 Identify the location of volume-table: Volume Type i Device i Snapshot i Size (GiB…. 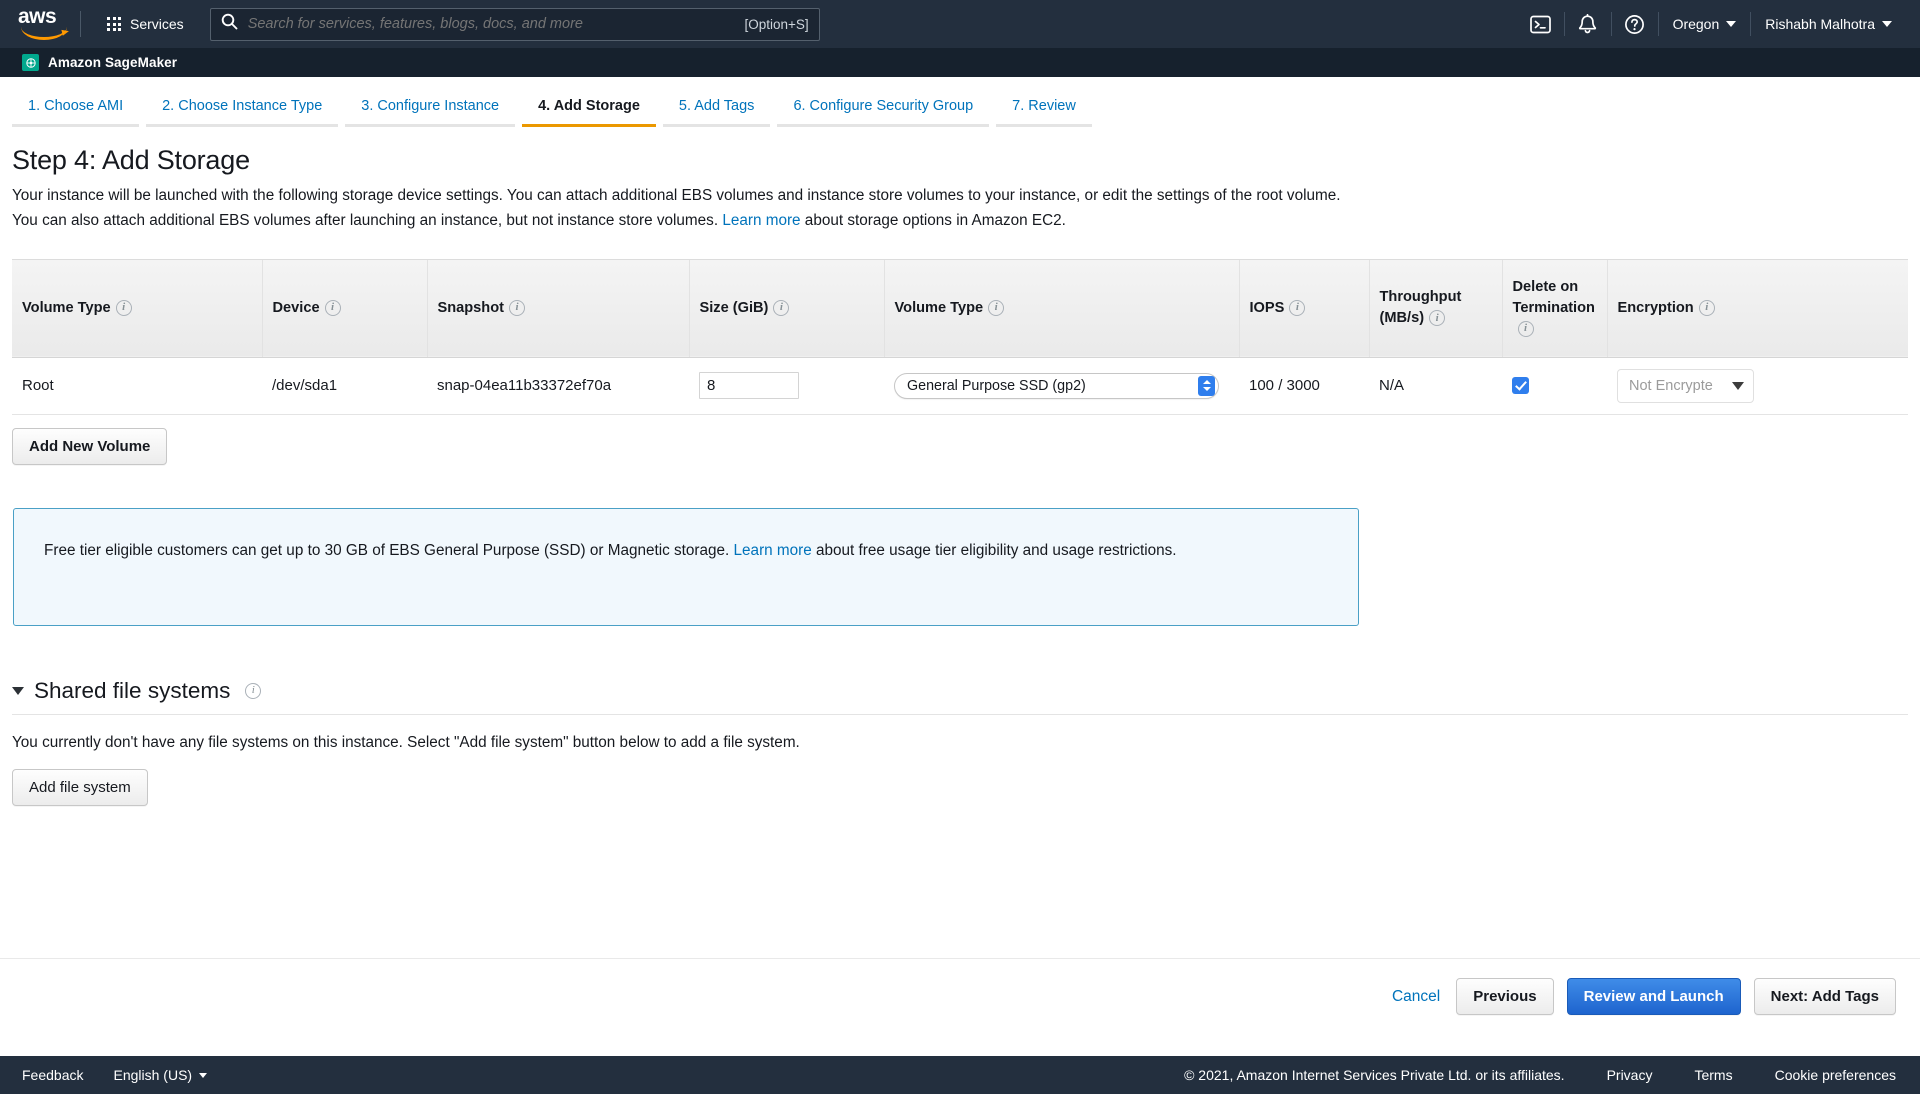
(960, 336).